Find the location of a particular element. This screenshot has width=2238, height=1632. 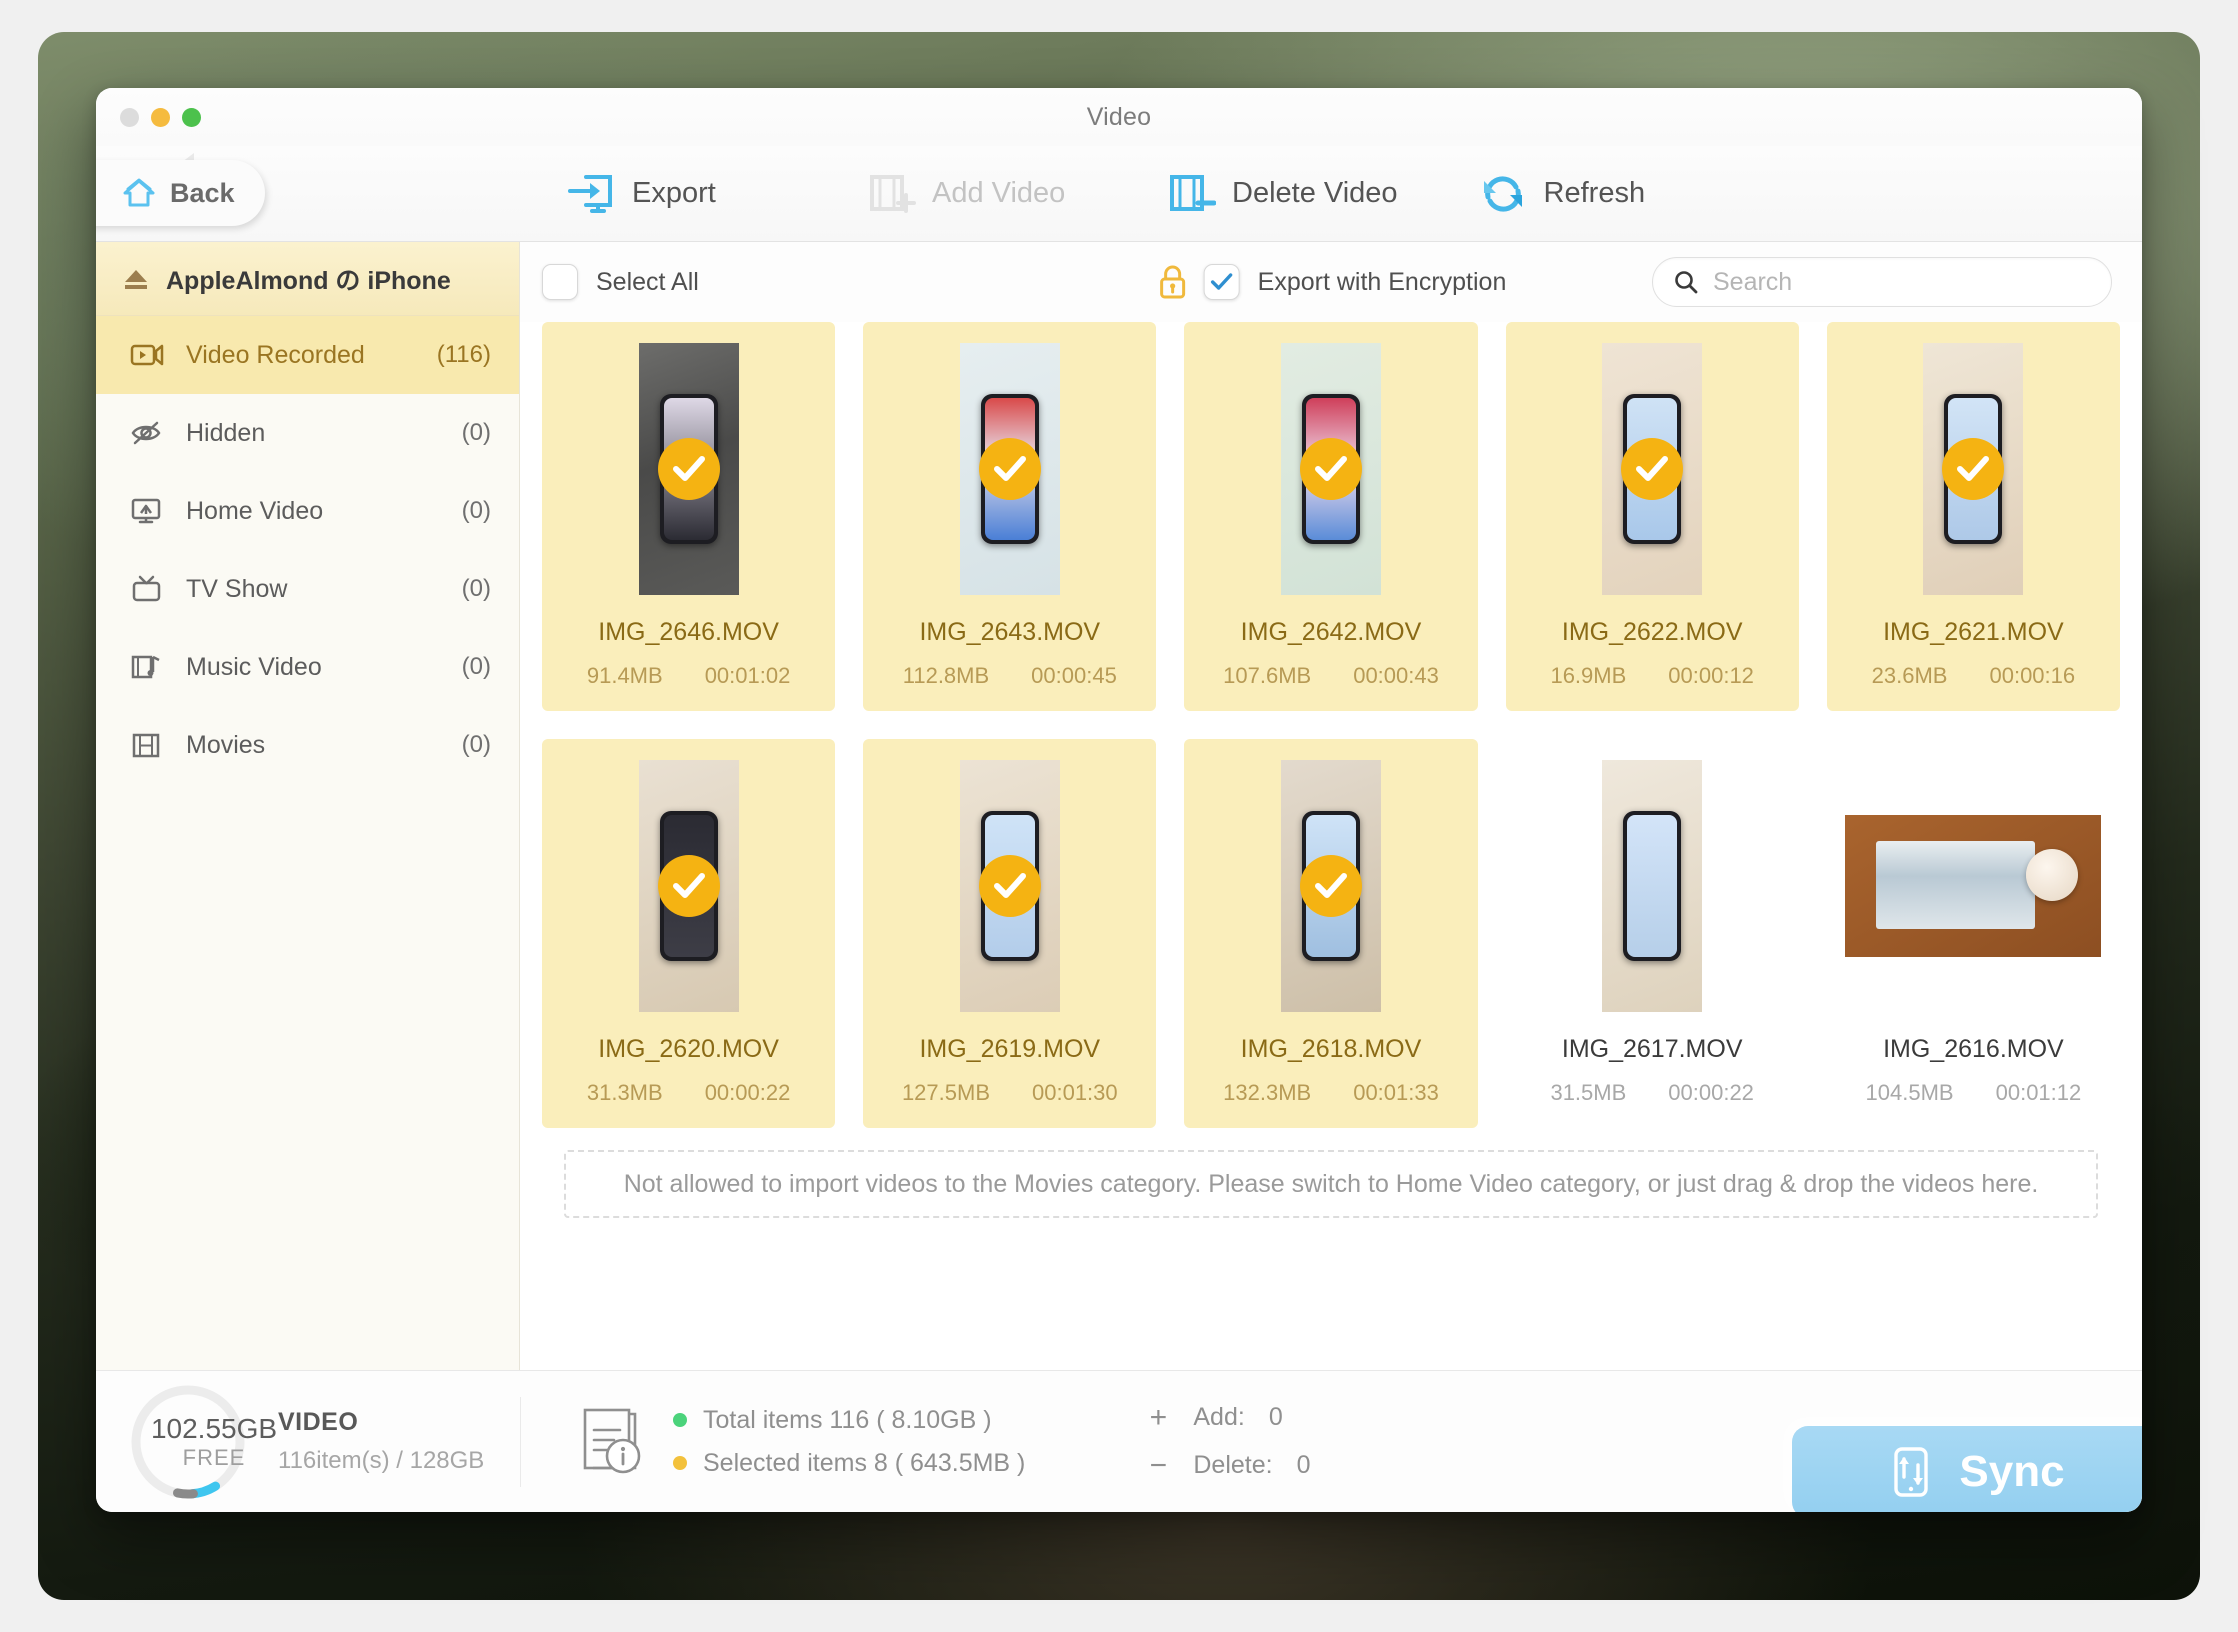

export-icon is located at coordinates (590, 193).